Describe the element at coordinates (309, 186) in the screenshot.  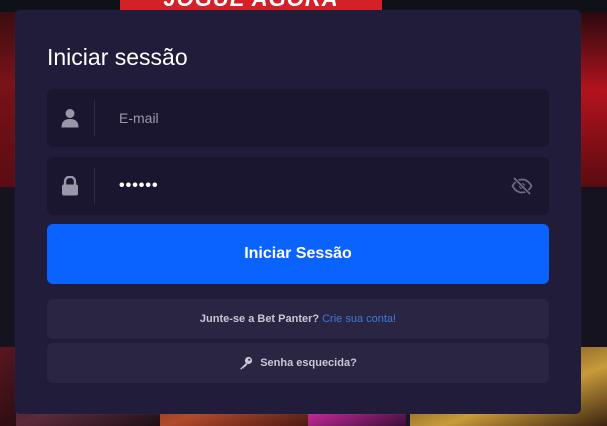
I see `password-input` at that location.